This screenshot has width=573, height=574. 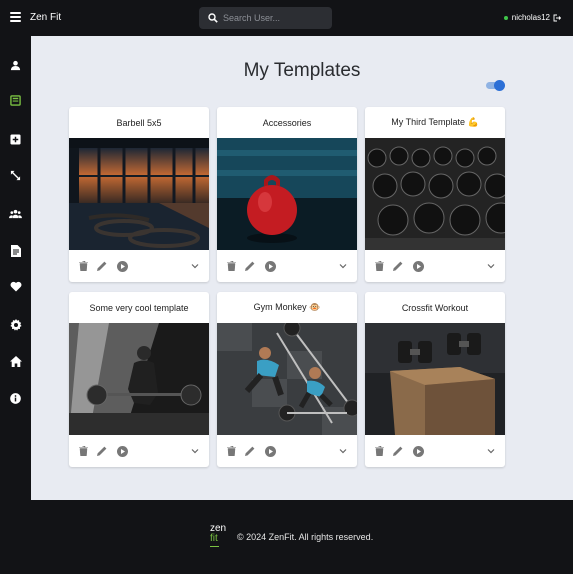 I want to click on template-card: Some very cool template, so click(x=139, y=379).